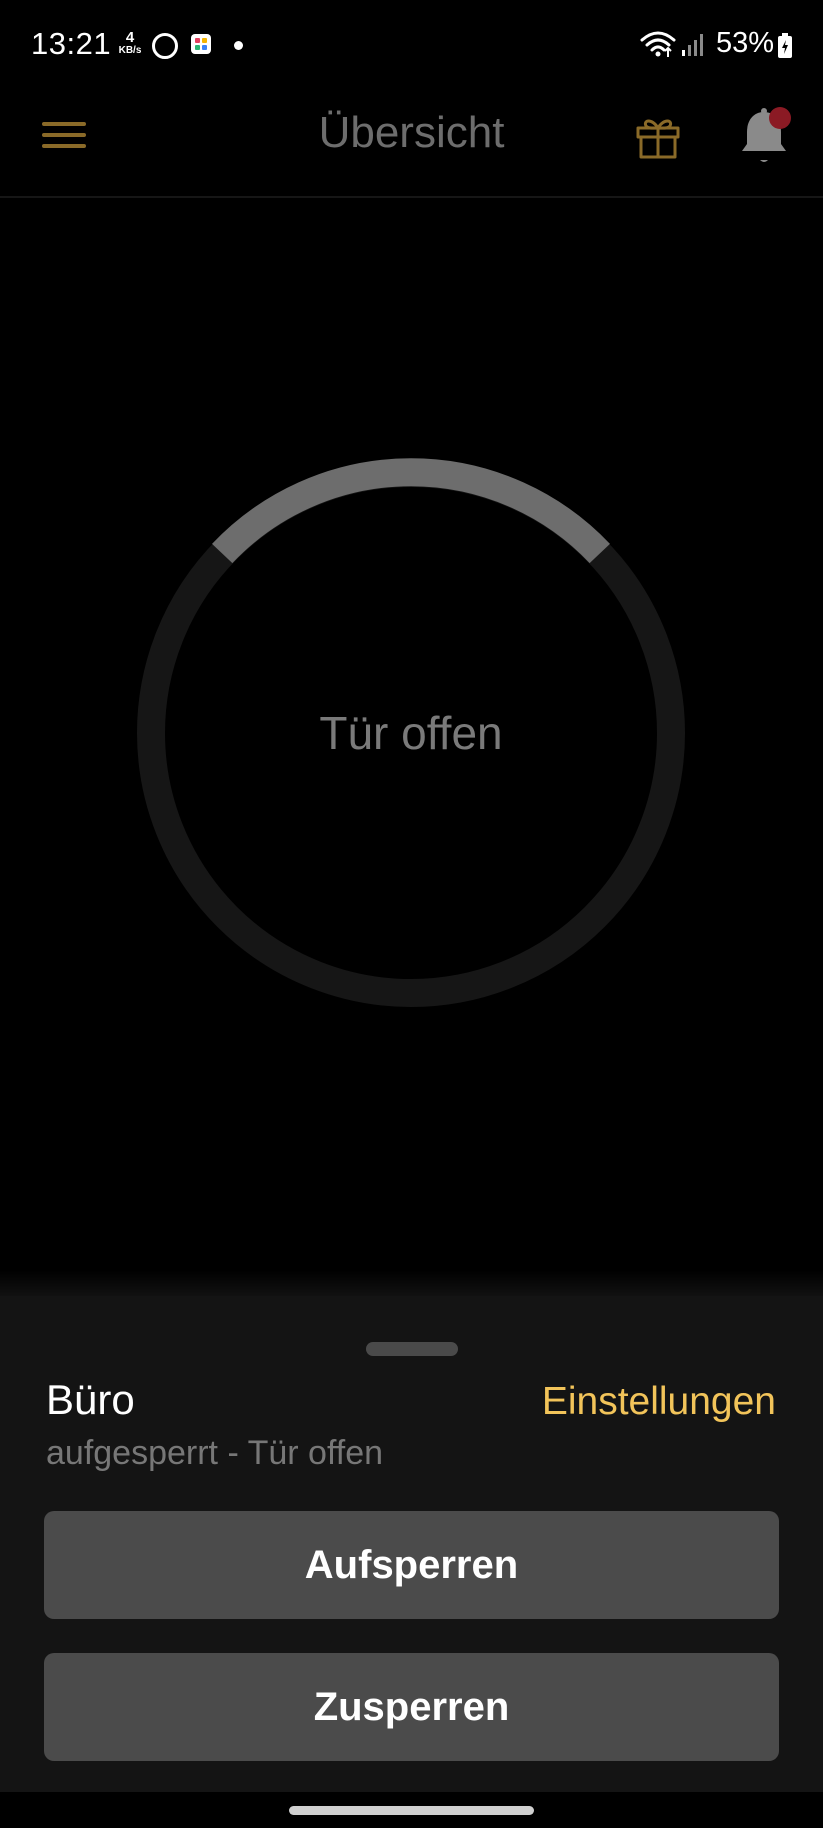  What do you see at coordinates (659, 1402) in the screenshot?
I see `settings-link: Einstellungen` at bounding box center [659, 1402].